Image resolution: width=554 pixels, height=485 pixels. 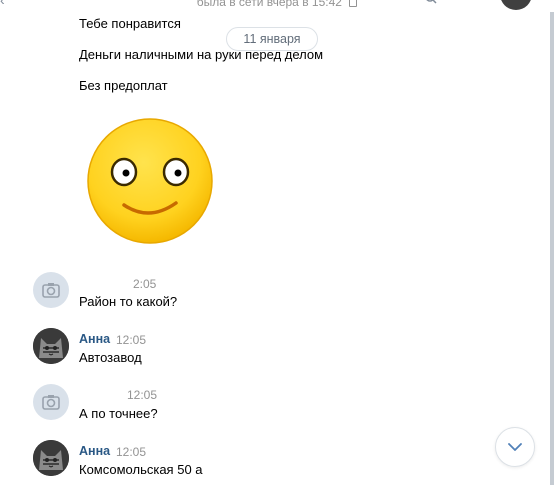 I want to click on scroll-down-button, so click(x=515, y=447).